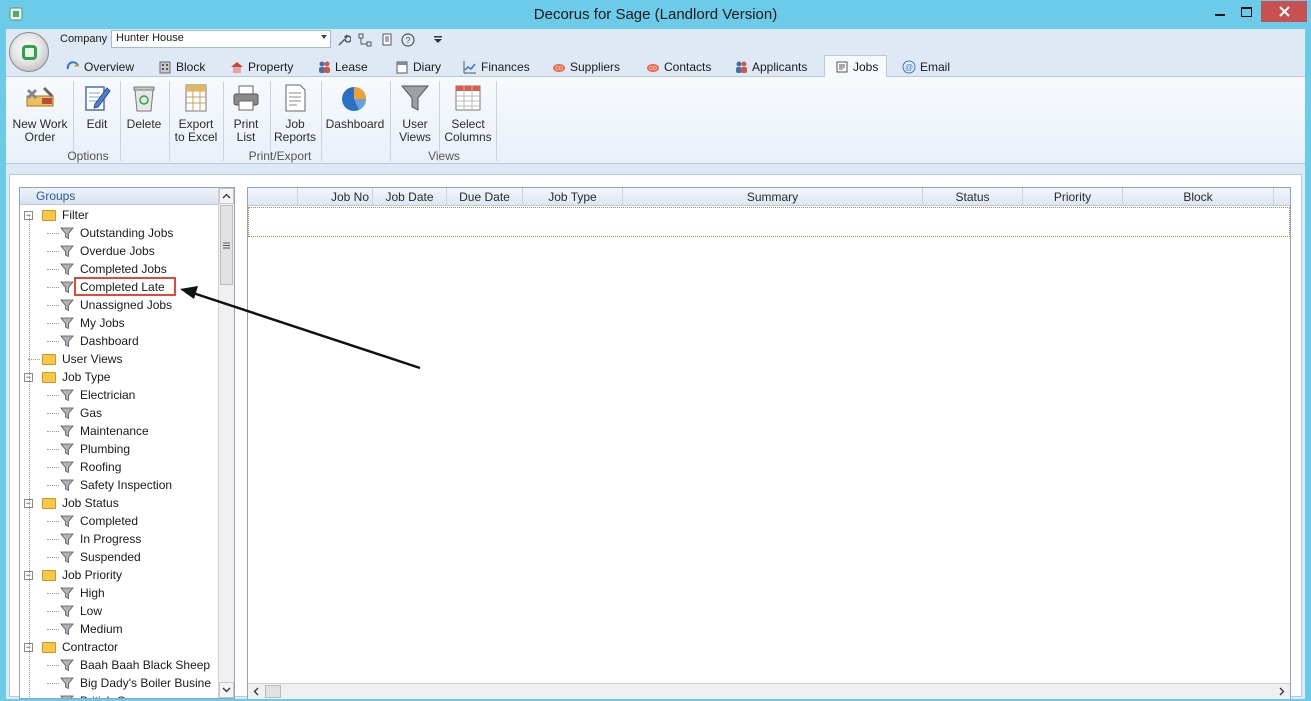 This screenshot has height=701, width=1311. Describe the element at coordinates (119, 215) in the screenshot. I see `tree-folder-item: − Filter` at that location.